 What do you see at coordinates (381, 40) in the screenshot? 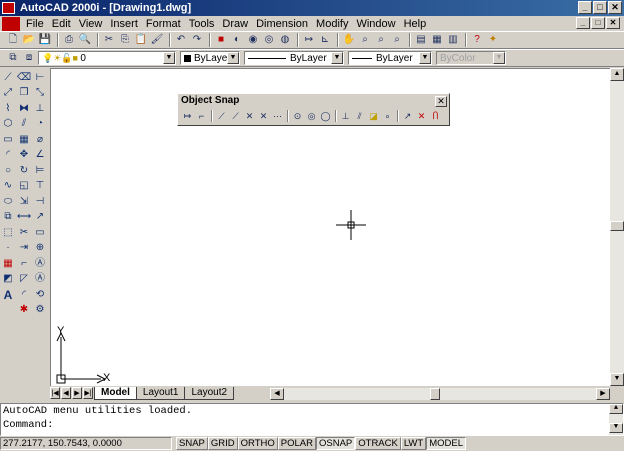
I see `zoom-window-icon: ⌕` at bounding box center [381, 40].